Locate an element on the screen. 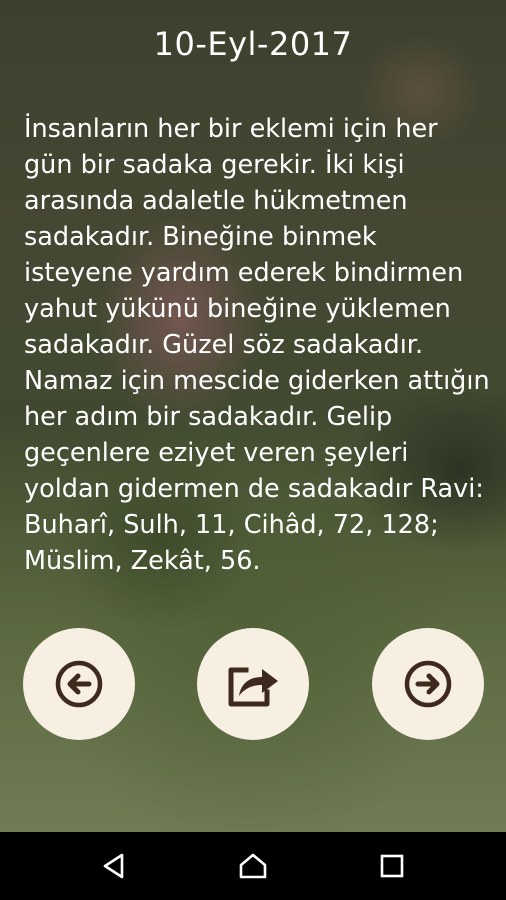  system-back-button is located at coordinates (114, 866).